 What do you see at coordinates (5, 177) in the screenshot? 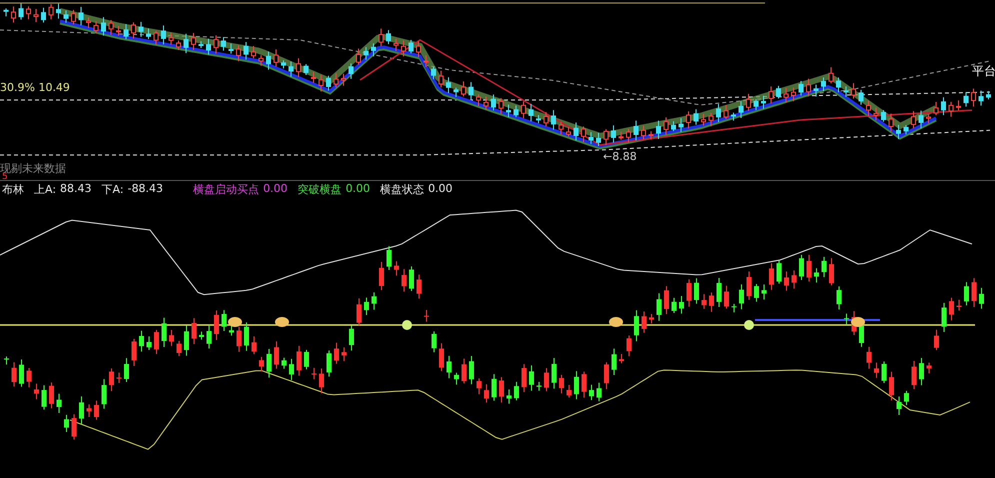
I see `period-label: 5` at bounding box center [5, 177].